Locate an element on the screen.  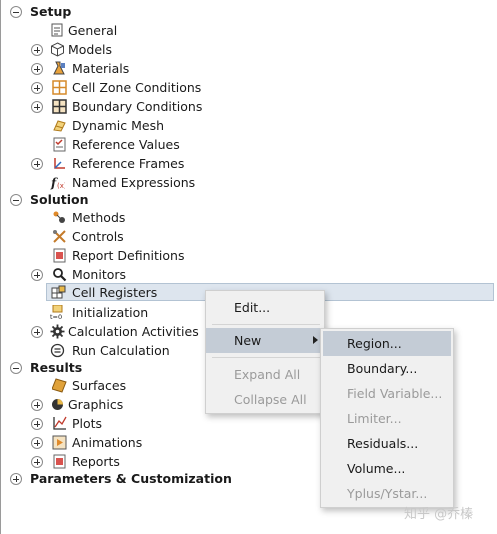
menu-item-label: New is located at coordinates (248, 340).